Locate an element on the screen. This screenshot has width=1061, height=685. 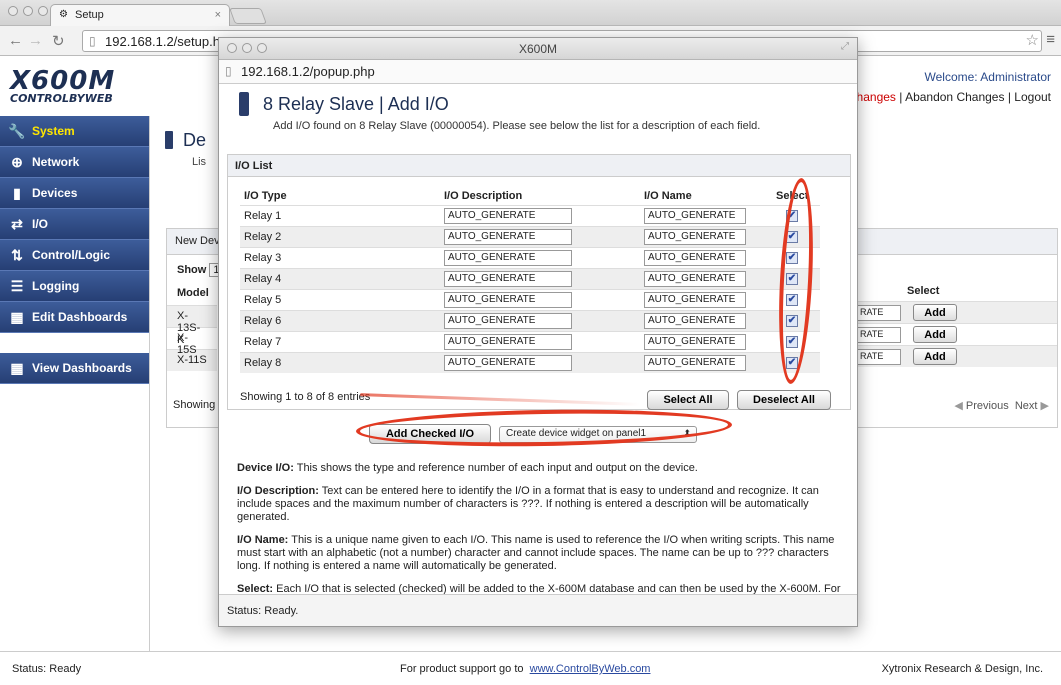
resize-icon: ⤢ is located at coordinates (845, 46).